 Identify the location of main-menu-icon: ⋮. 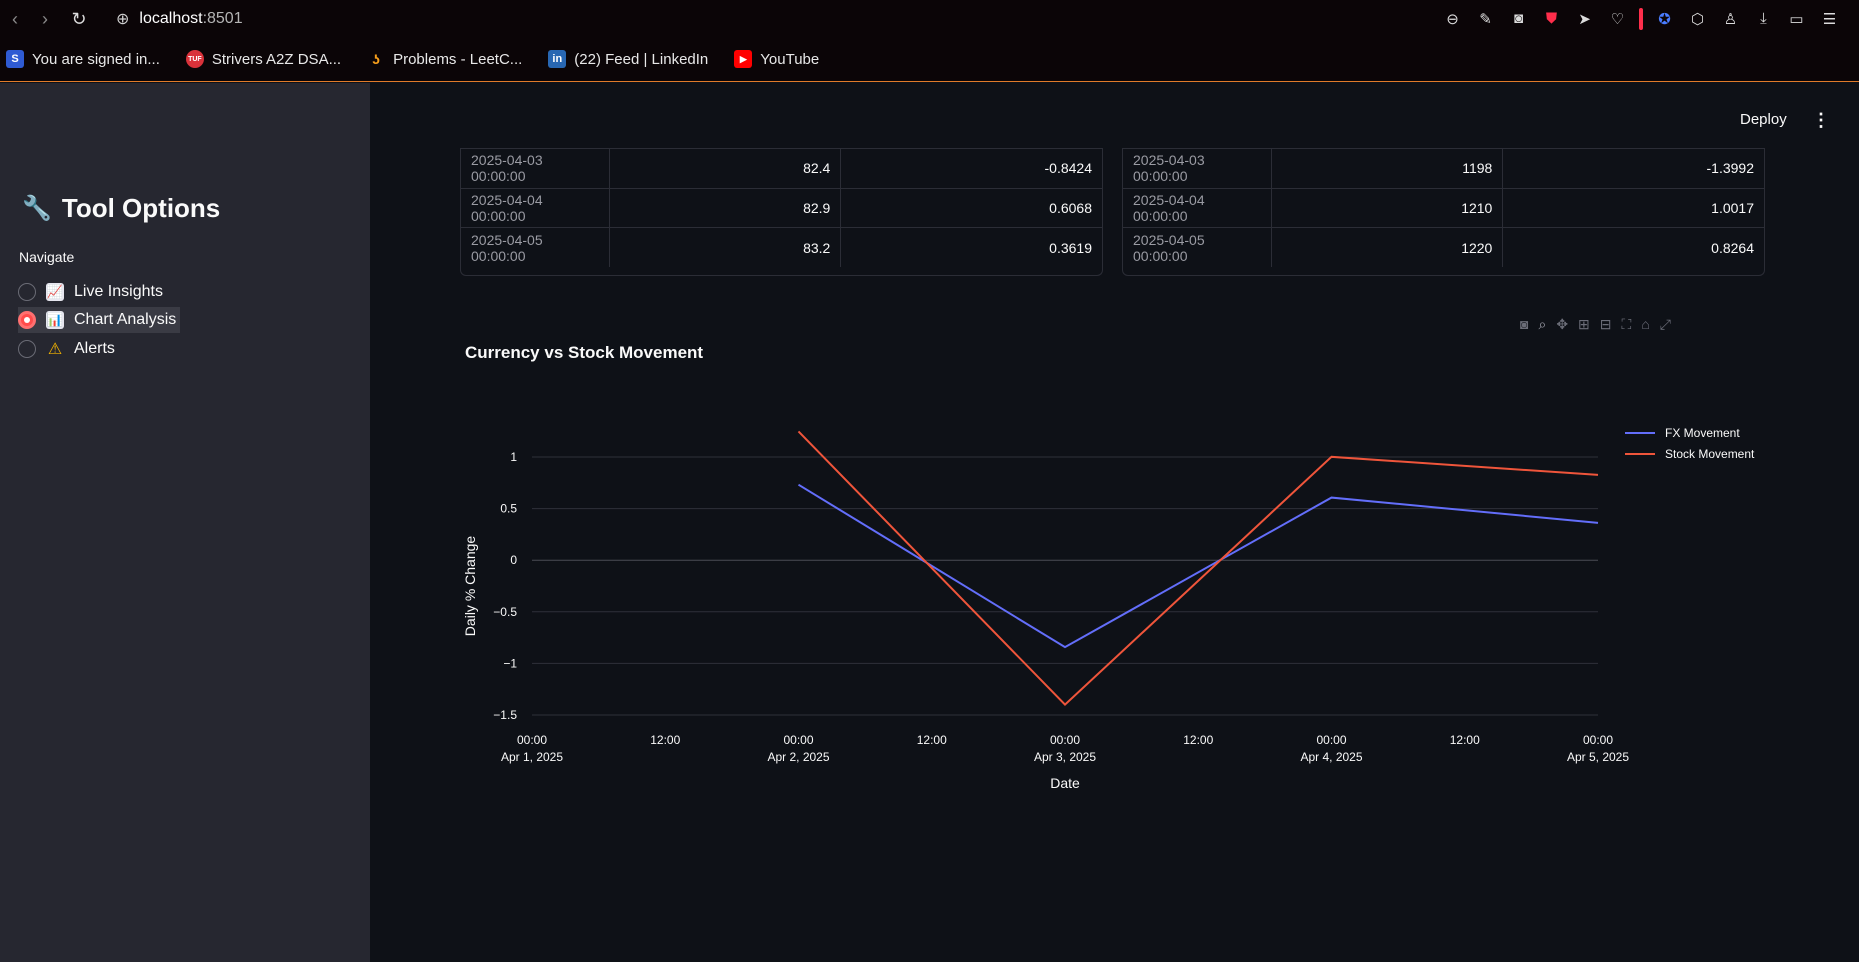
(1821, 120).